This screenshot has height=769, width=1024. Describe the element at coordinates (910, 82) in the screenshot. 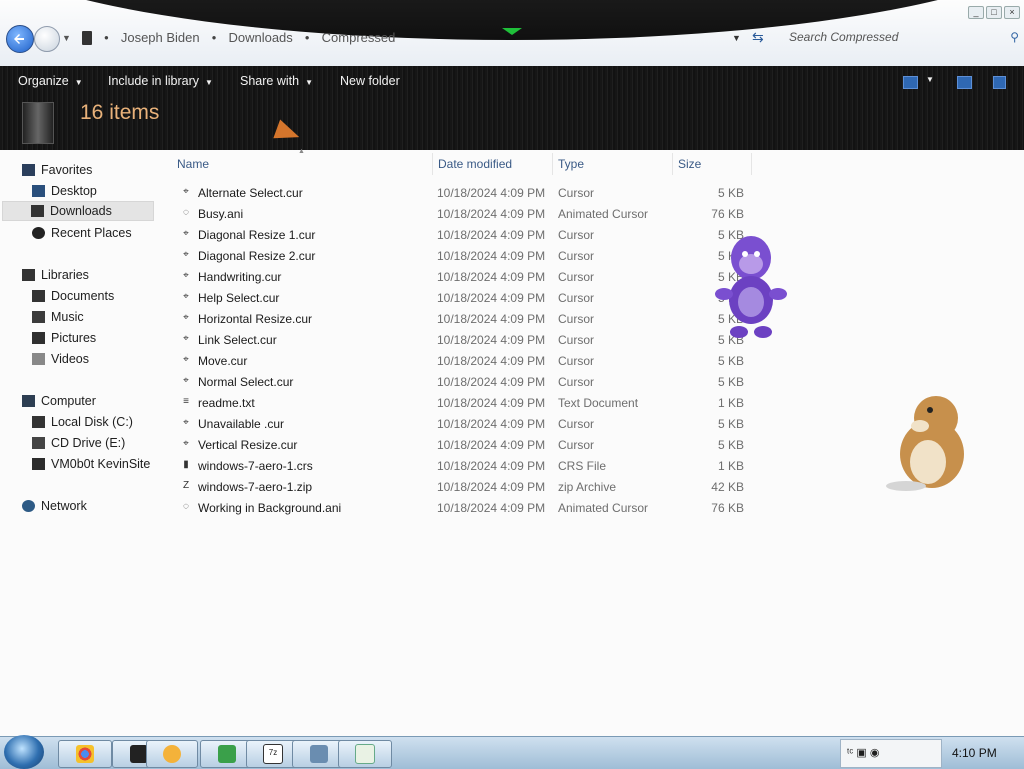

I see `change-view-icon` at that location.